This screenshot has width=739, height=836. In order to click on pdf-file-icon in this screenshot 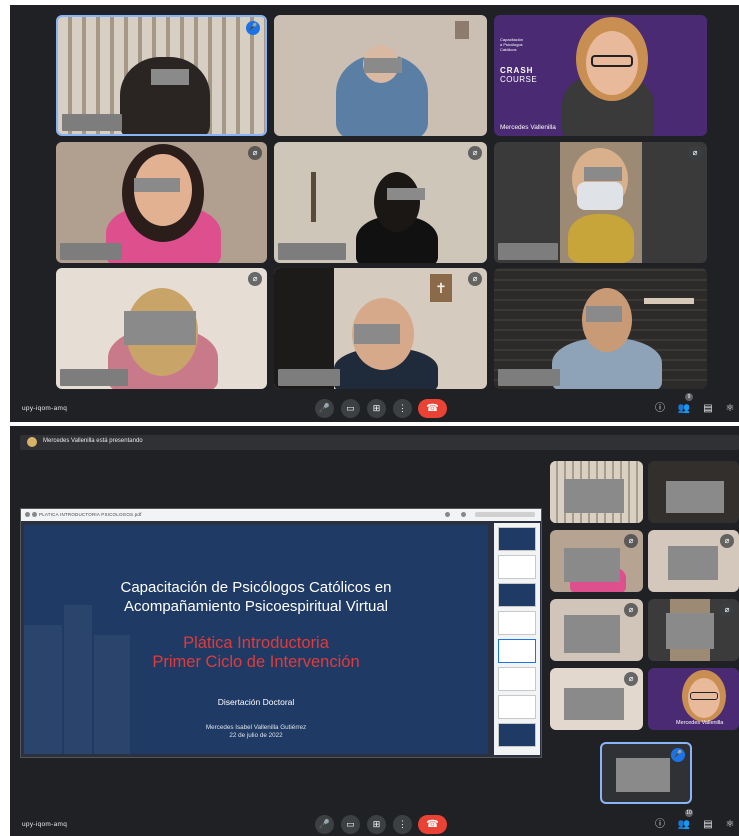, I will do `click(34, 514)`.